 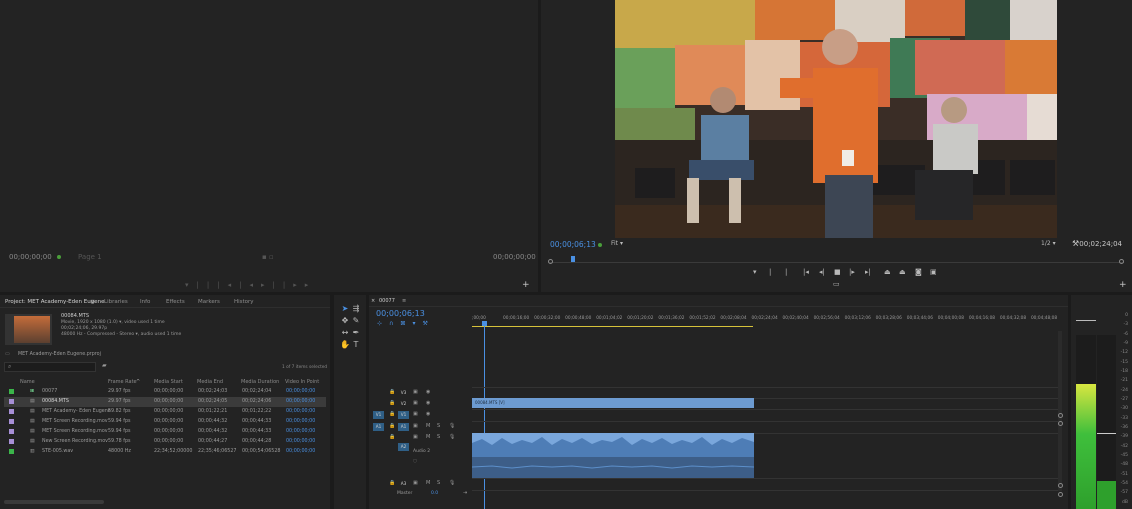 I want to click on step-back-icon: ◂|, so click(x=822, y=272).